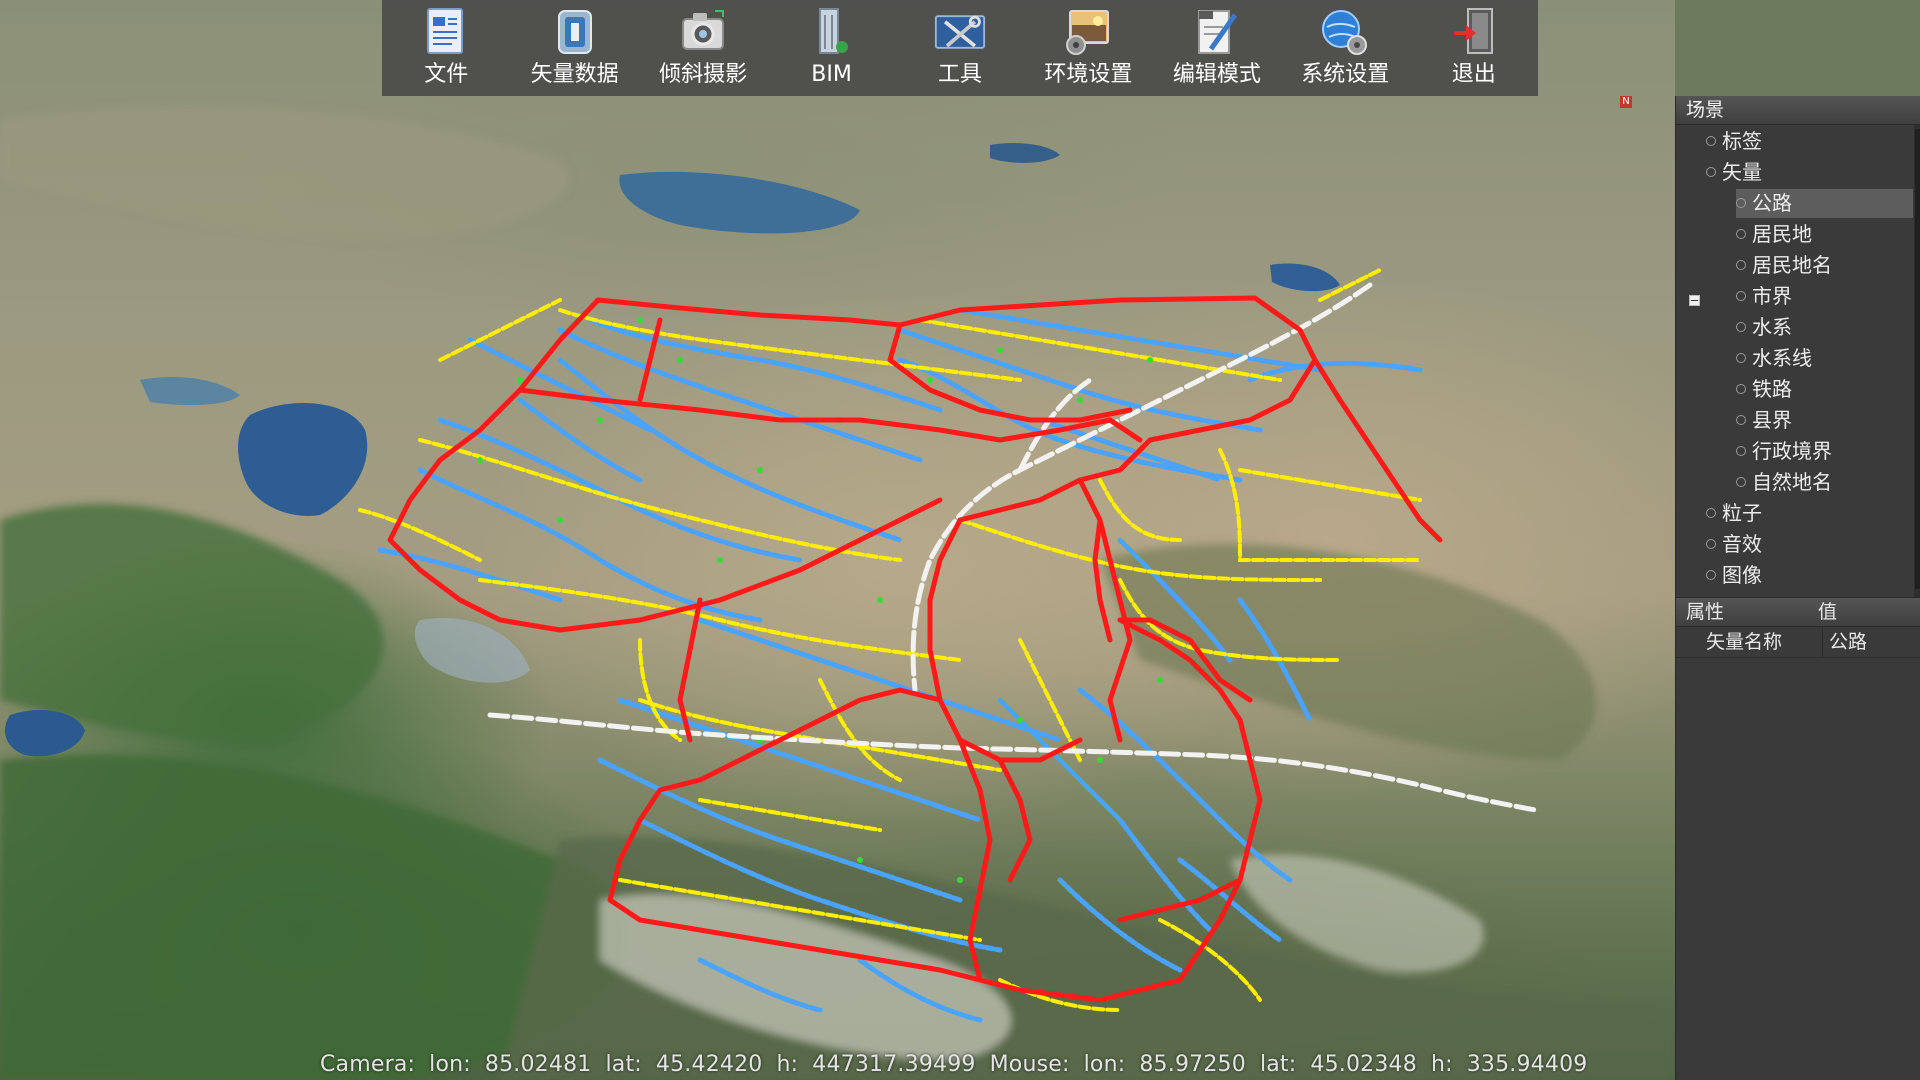 Image resolution: width=1920 pixels, height=1080 pixels. Describe the element at coordinates (1828, 612) in the screenshot. I see `properties-header-value: 值` at that location.